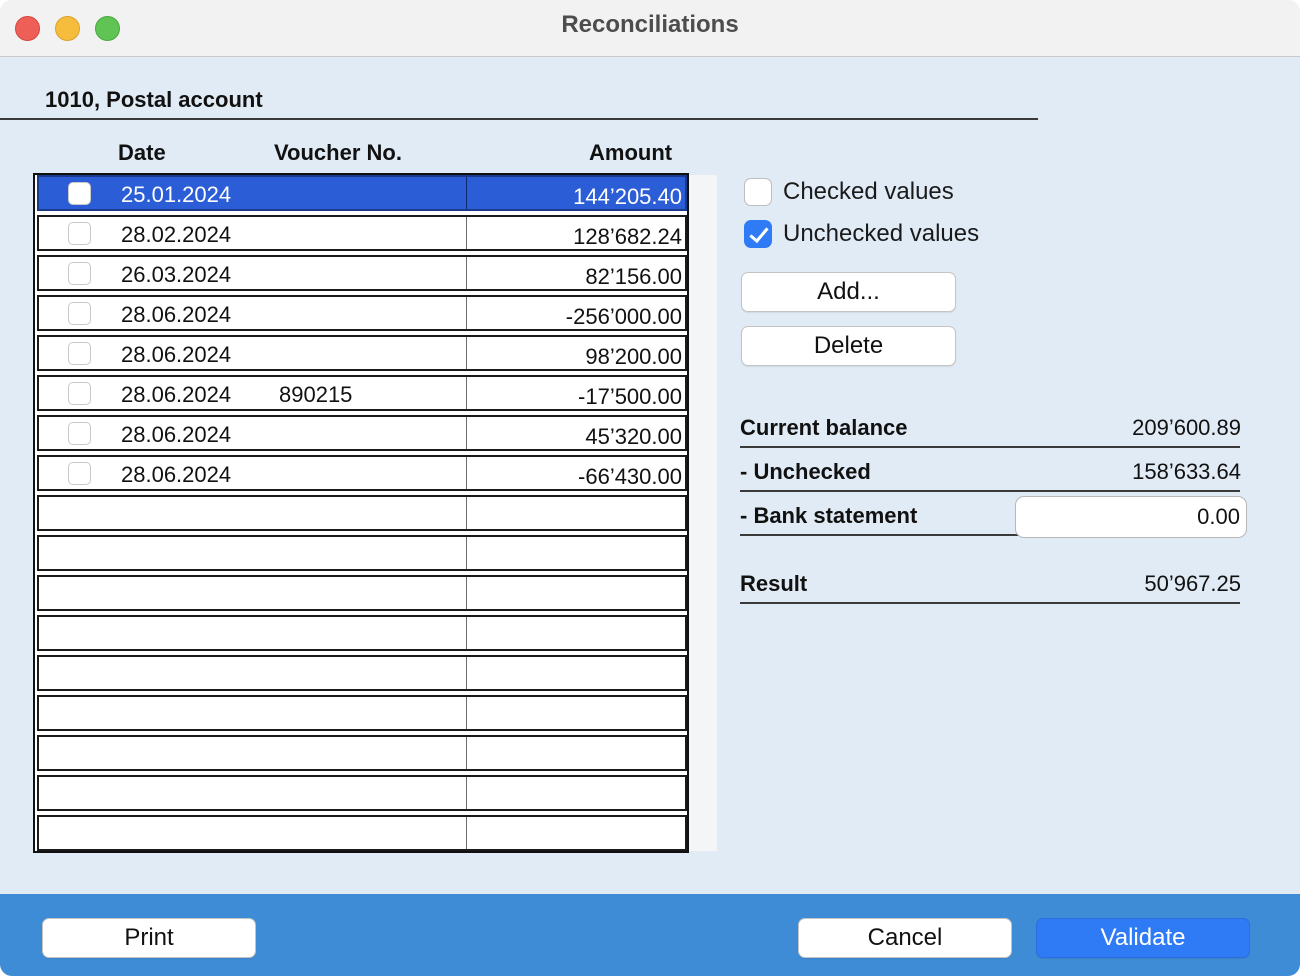 This screenshot has height=976, width=1300. I want to click on unchecked-rule, so click(990, 491).